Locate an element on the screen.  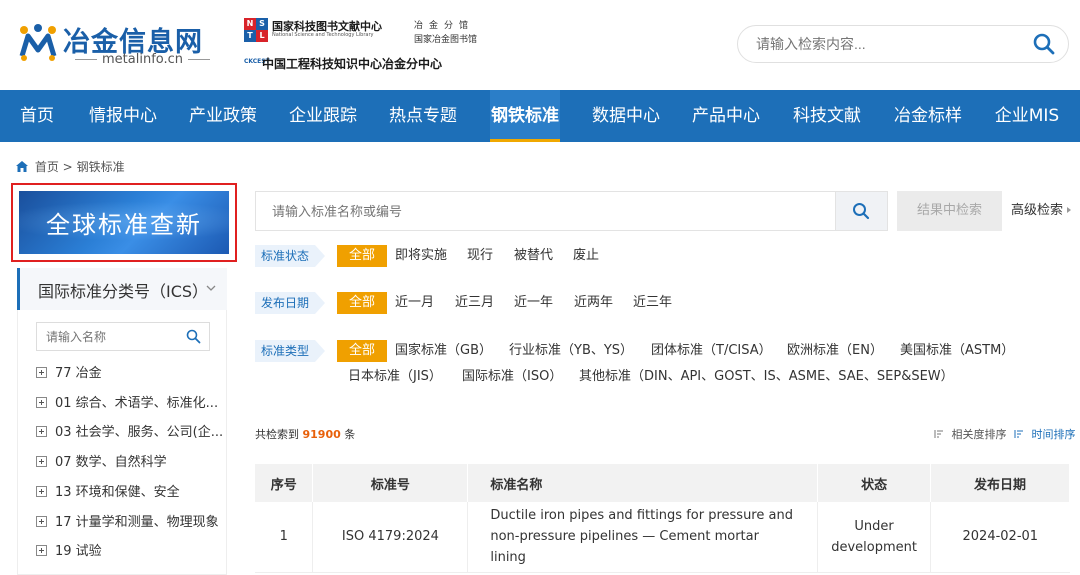
ics-tree-label: 13 环境和保健、安全 is located at coordinates (117, 492).